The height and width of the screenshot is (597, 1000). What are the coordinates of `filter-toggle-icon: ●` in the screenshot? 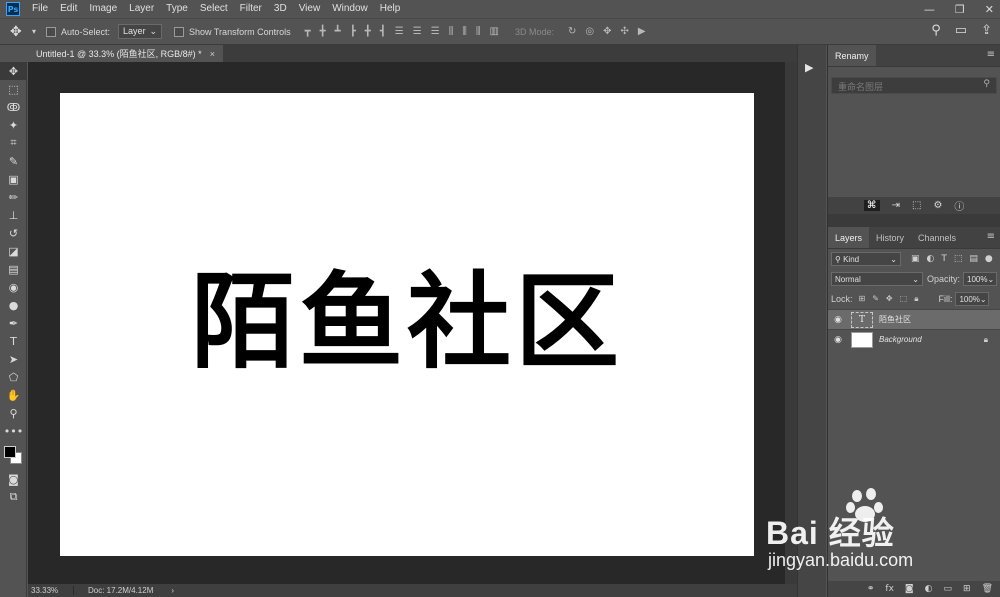 It's located at (989, 259).